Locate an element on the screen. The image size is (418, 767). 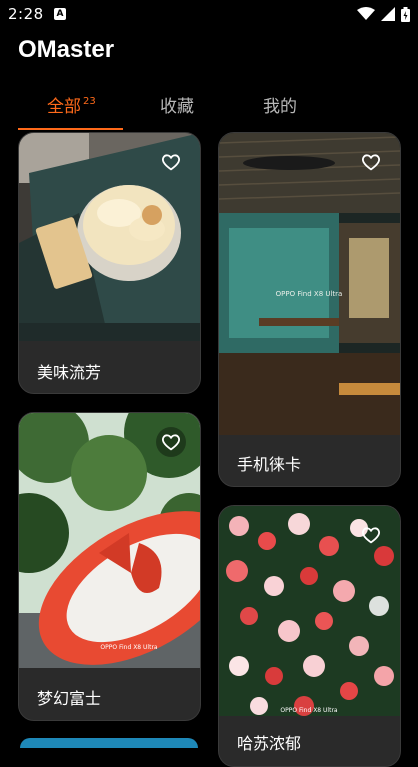
tab-all-count-badge: 23 is located at coordinates (89, 101).